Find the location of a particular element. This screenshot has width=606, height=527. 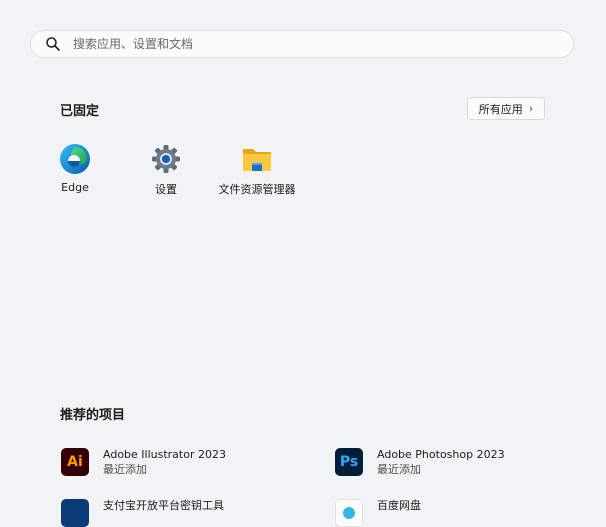

pinned-app-edge: Edge is located at coordinates (75, 172).